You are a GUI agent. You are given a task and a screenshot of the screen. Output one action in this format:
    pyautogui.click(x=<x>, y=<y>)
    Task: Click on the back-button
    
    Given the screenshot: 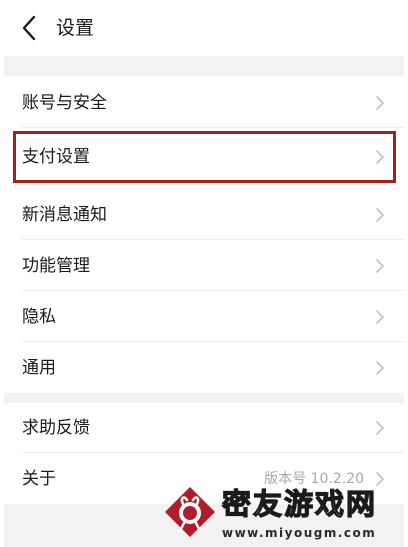 What is the action you would take?
    pyautogui.click(x=30, y=28)
    